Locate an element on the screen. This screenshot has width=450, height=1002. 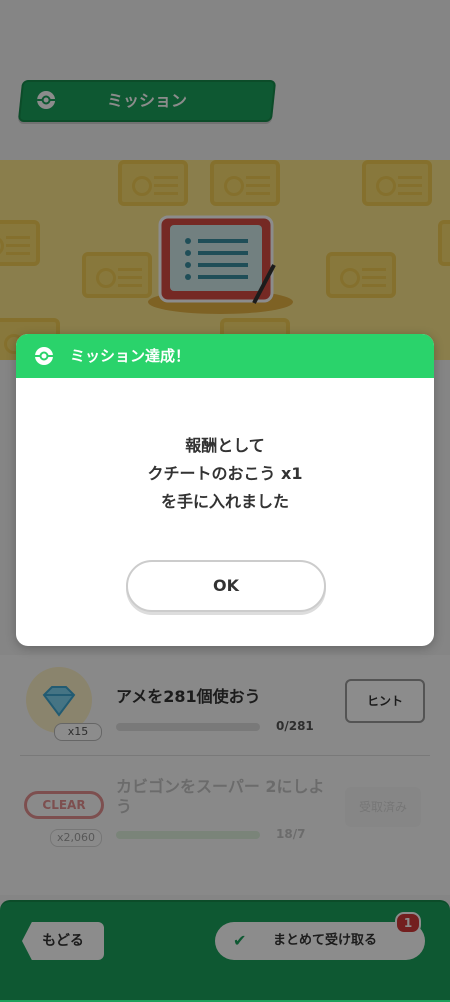
ok-button: OK is located at coordinates (226, 586).